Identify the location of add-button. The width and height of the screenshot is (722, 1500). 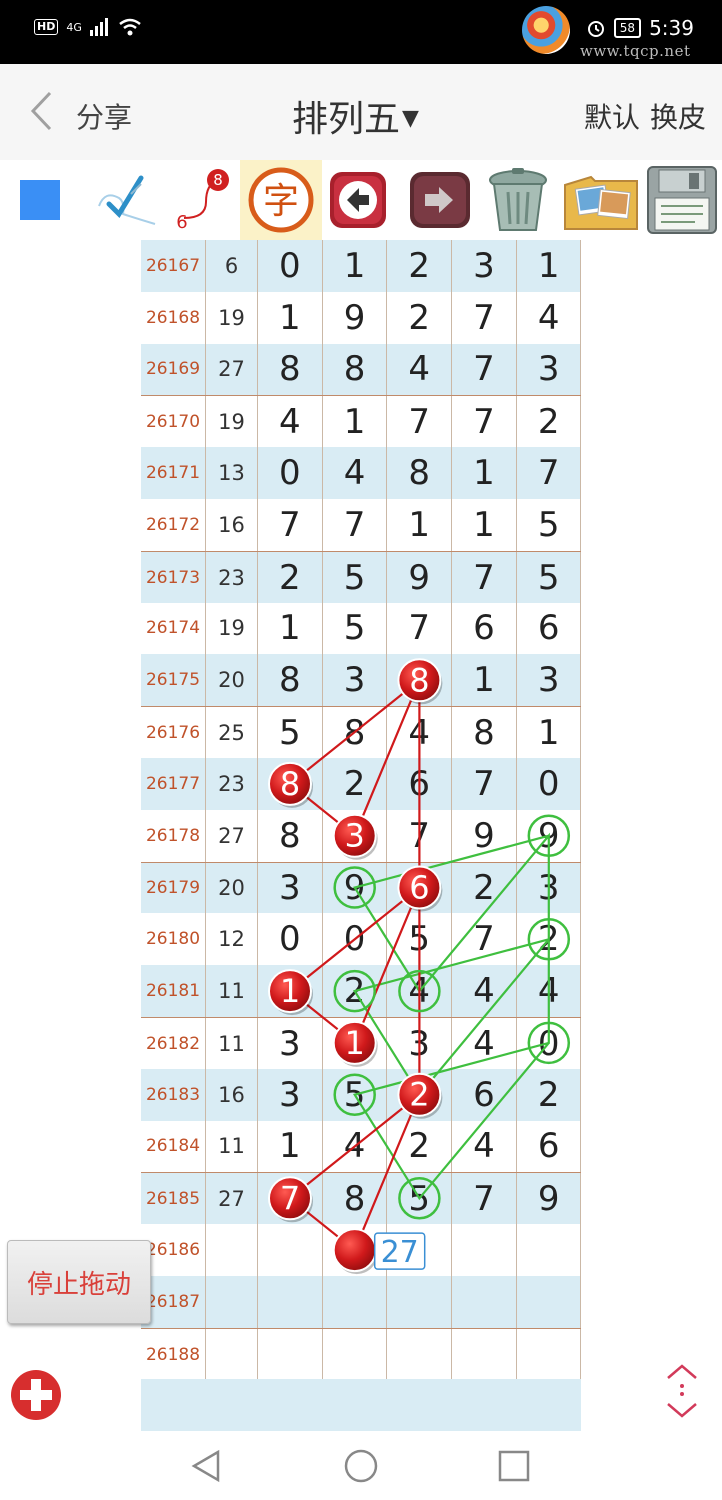
(36, 1395).